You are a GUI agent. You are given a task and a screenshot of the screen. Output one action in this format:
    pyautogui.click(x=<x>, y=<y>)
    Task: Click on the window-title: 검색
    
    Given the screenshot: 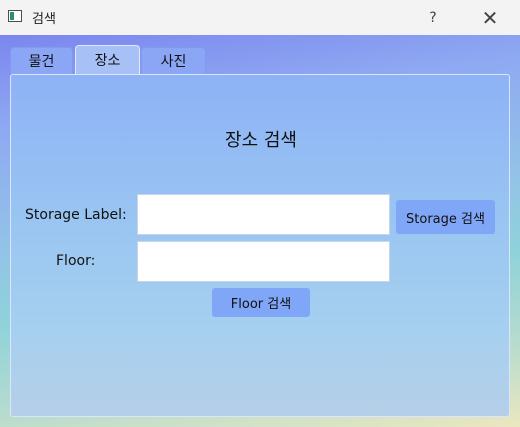 What is the action you would take?
    pyautogui.click(x=44, y=19)
    